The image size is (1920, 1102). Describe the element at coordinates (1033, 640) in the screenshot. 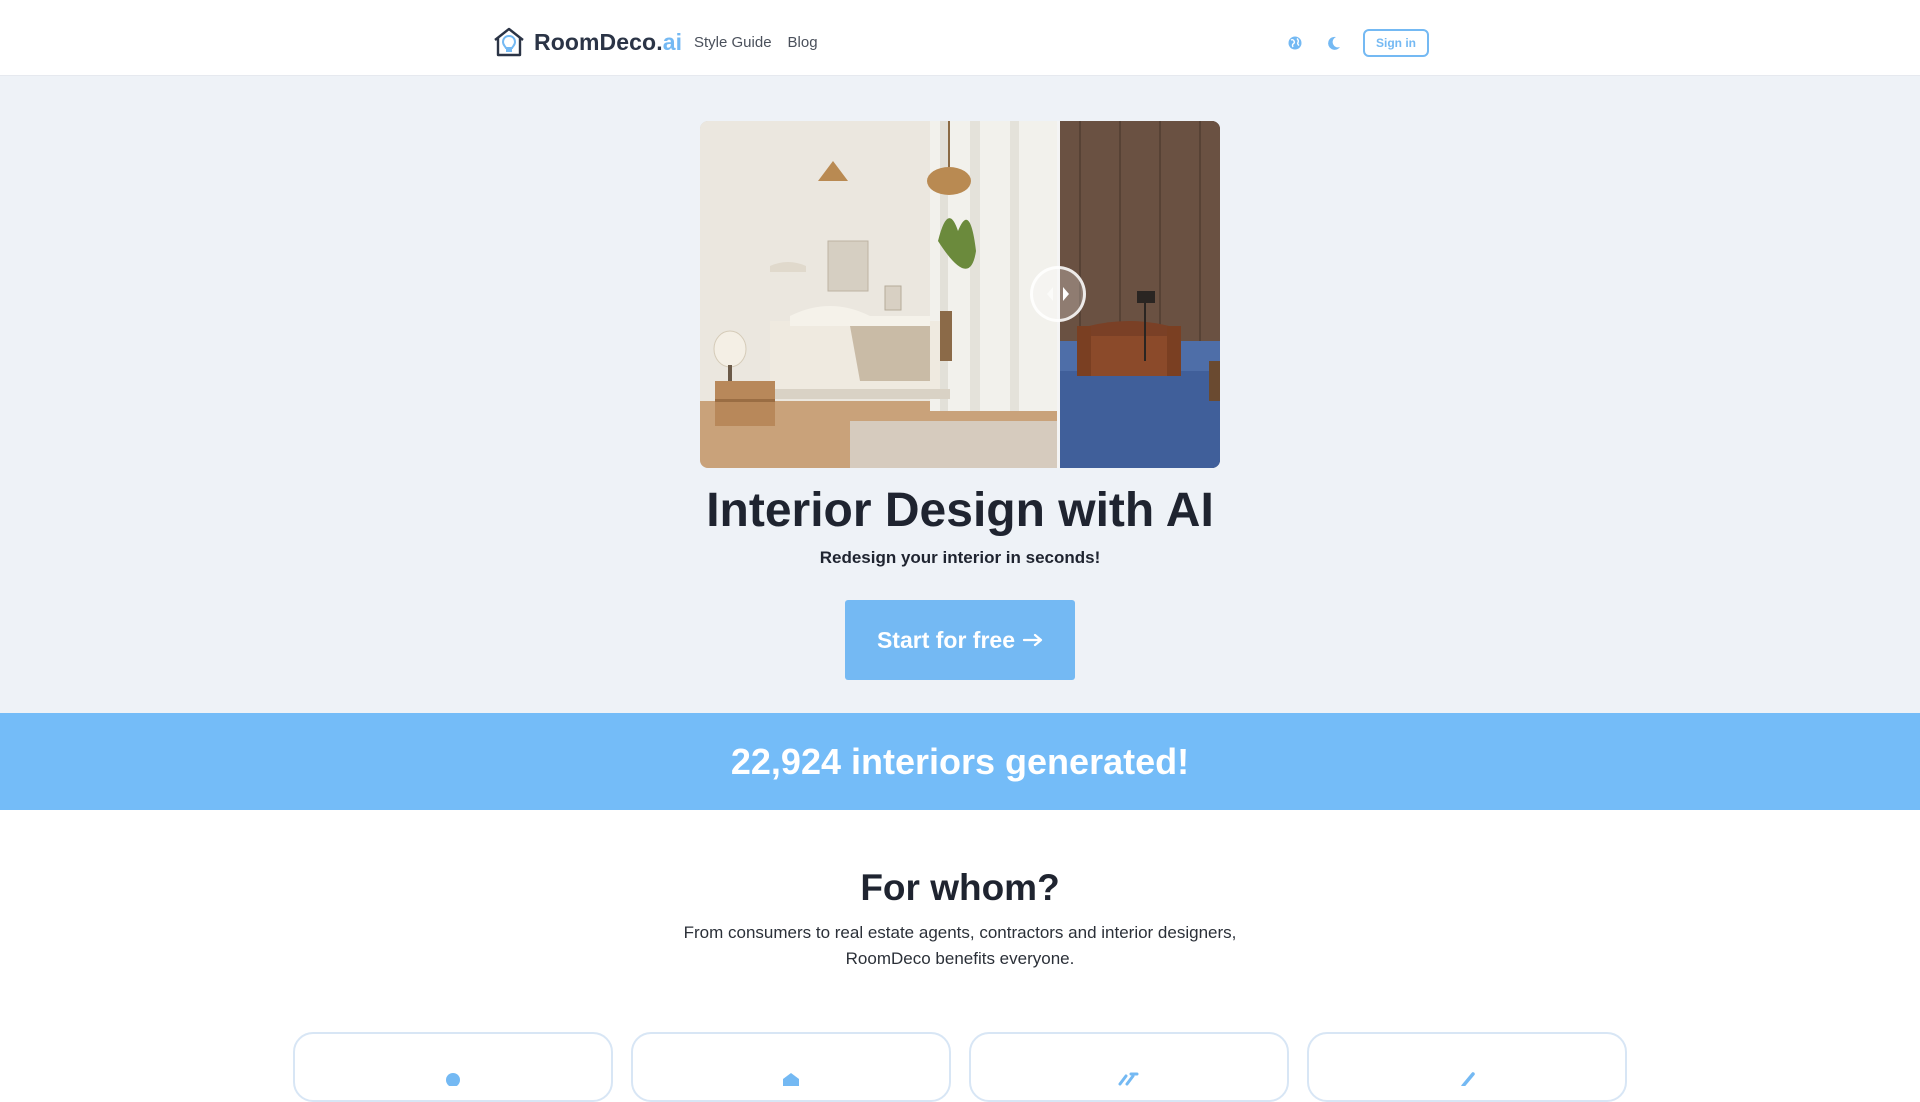

I see `arrow-right-icon` at that location.